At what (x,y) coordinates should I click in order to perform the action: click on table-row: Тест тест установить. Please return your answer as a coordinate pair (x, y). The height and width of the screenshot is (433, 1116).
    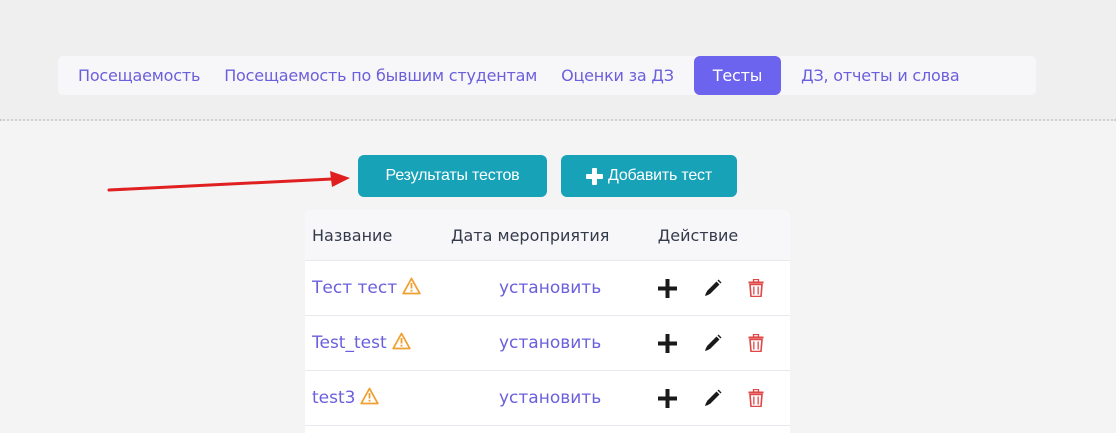
    Looking at the image, I should click on (547, 288).